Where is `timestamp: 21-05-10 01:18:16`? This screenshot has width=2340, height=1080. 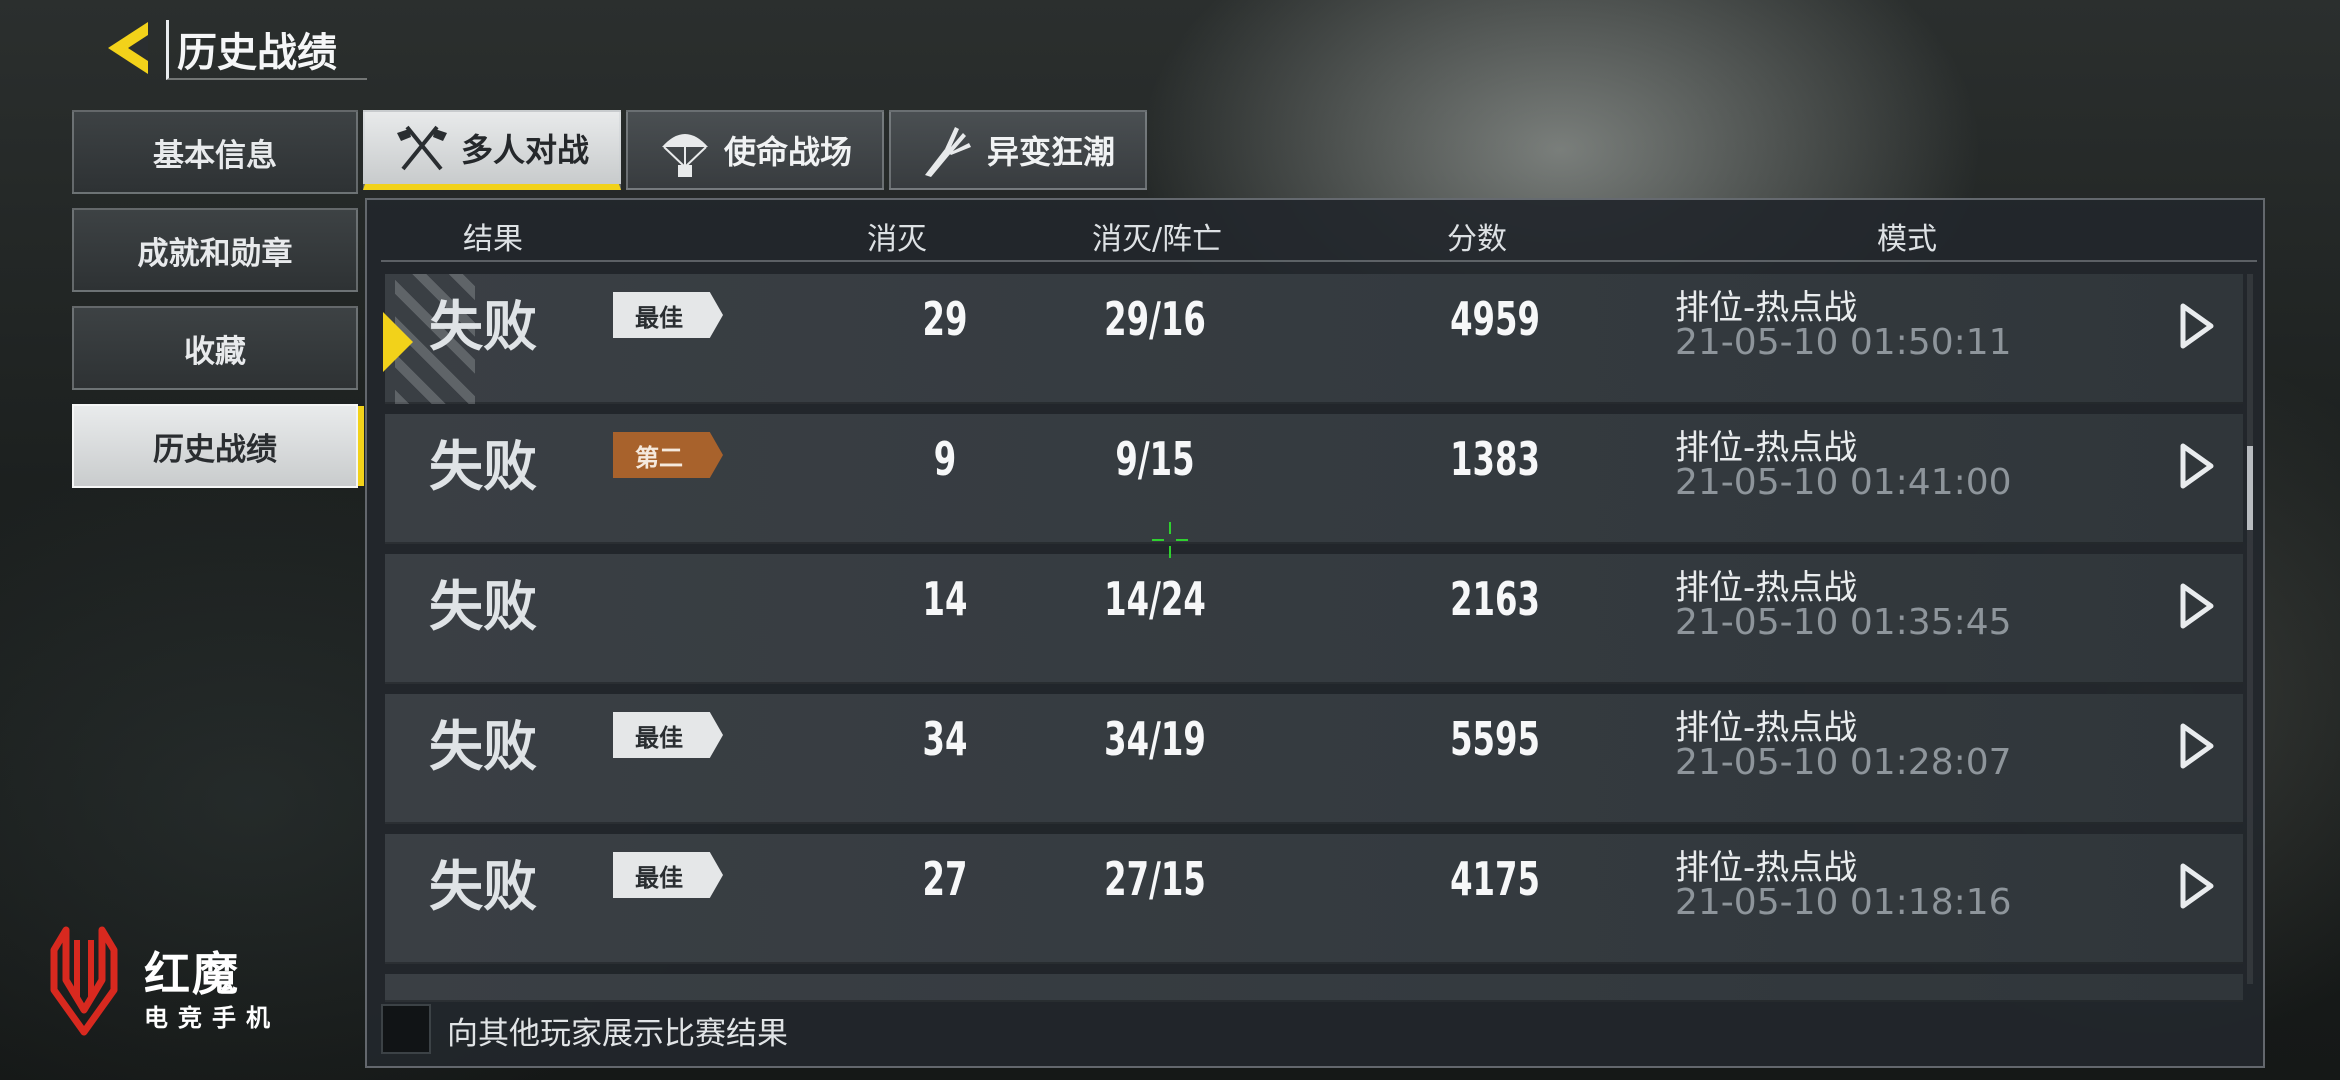
timestamp: 21-05-10 01:18:16 is located at coordinates (1843, 902).